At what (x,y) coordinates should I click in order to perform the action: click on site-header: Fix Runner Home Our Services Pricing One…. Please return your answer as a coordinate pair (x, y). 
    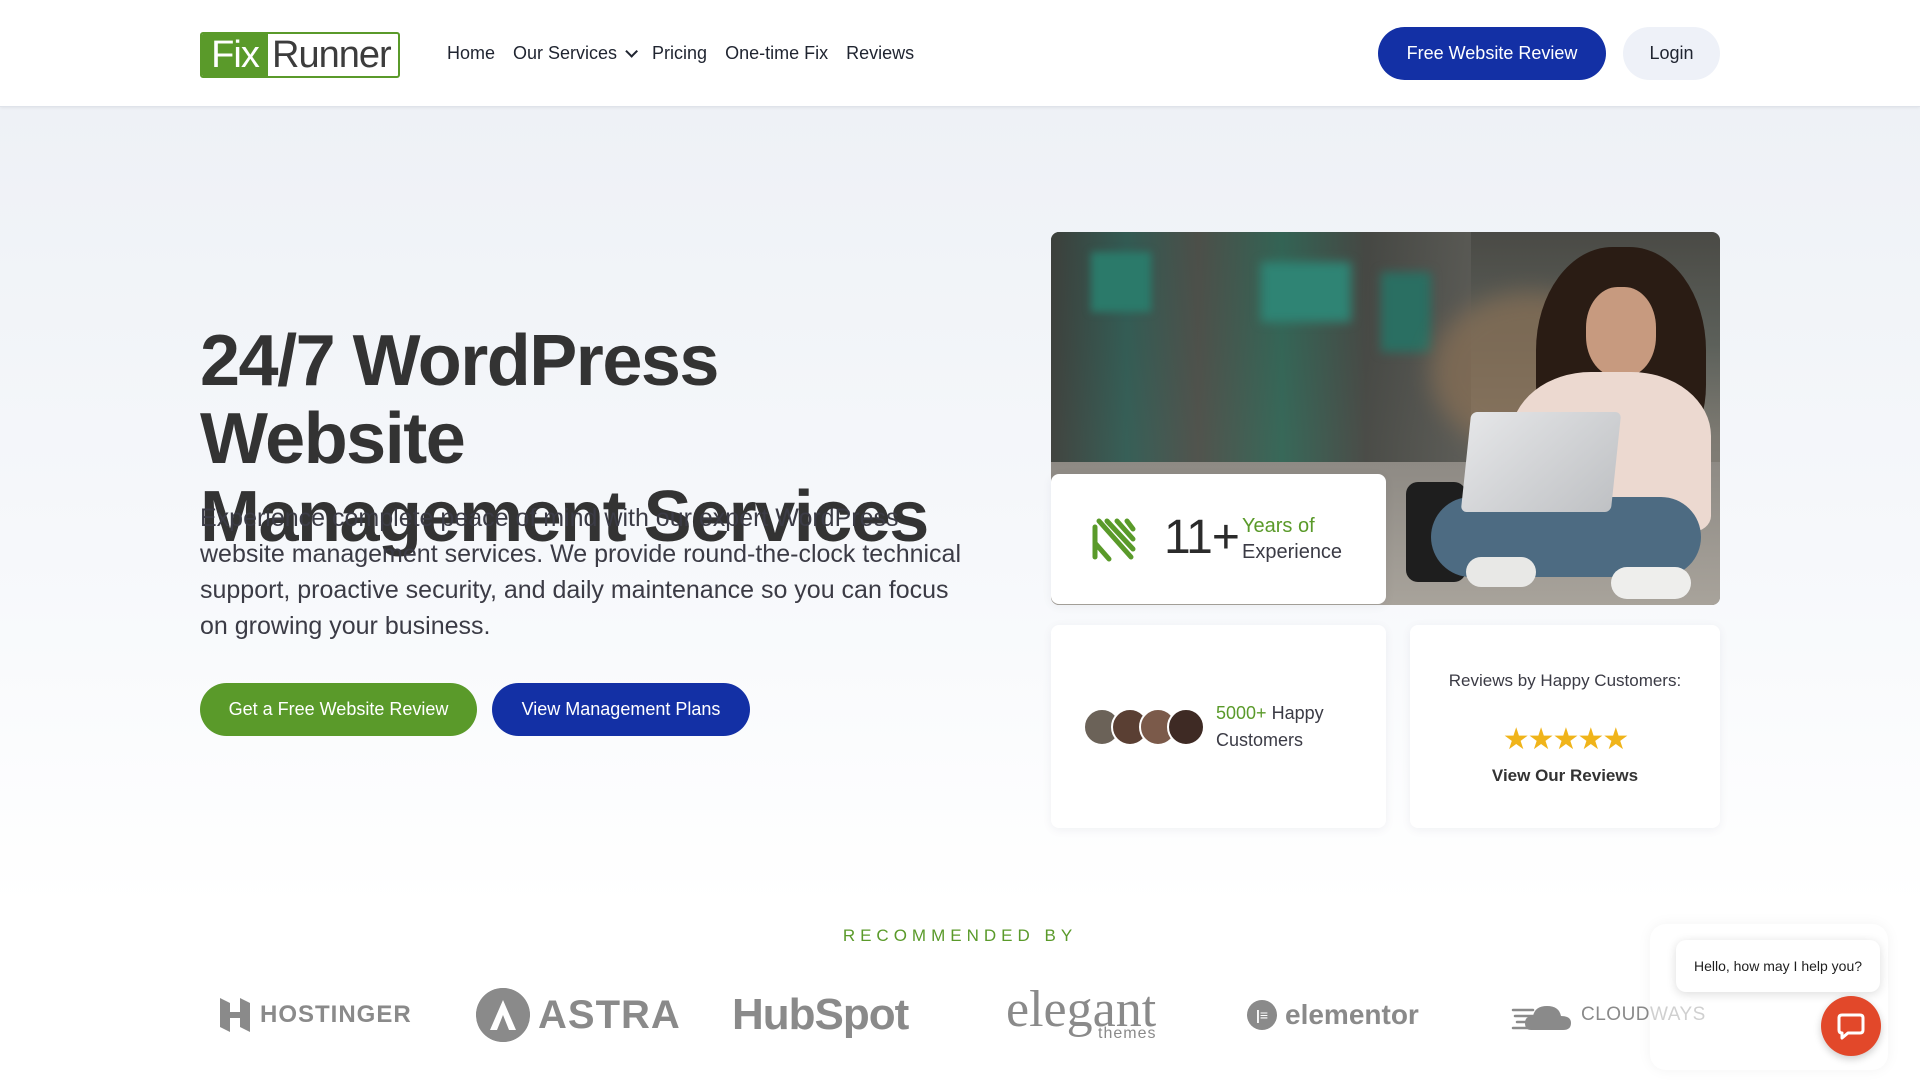
    Looking at the image, I should click on (960, 53).